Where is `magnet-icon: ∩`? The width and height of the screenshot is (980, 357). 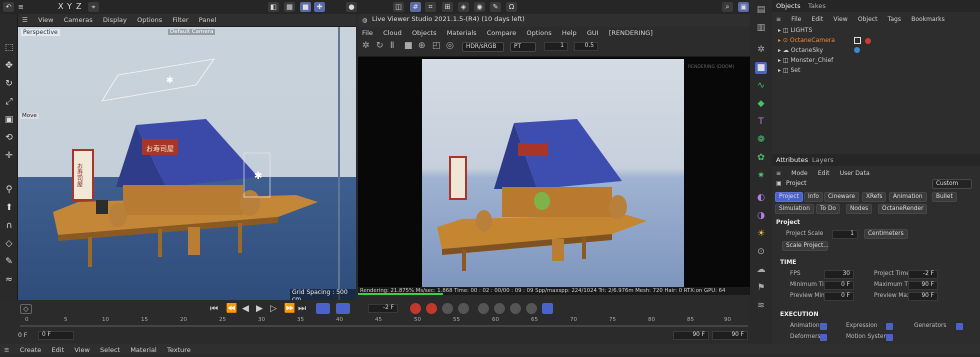
magnet-icon: ∩ is located at coordinates (9, 226).